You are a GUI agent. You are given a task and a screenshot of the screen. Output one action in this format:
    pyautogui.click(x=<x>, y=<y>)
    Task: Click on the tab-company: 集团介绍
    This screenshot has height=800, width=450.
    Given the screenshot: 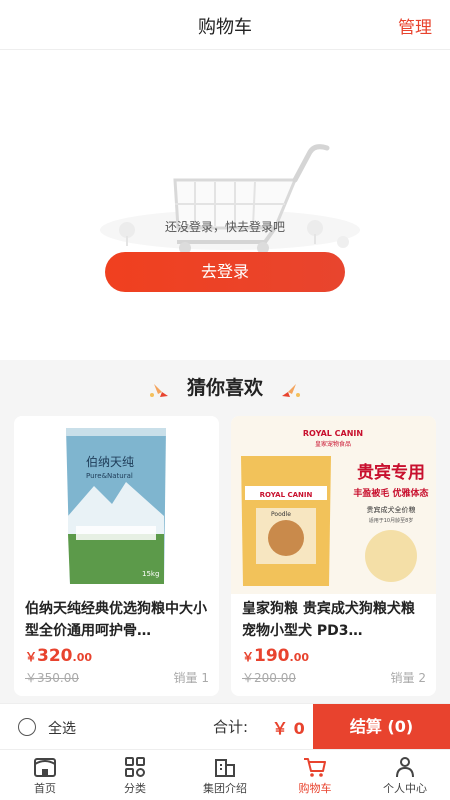 What is the action you would take?
    pyautogui.click(x=225, y=776)
    